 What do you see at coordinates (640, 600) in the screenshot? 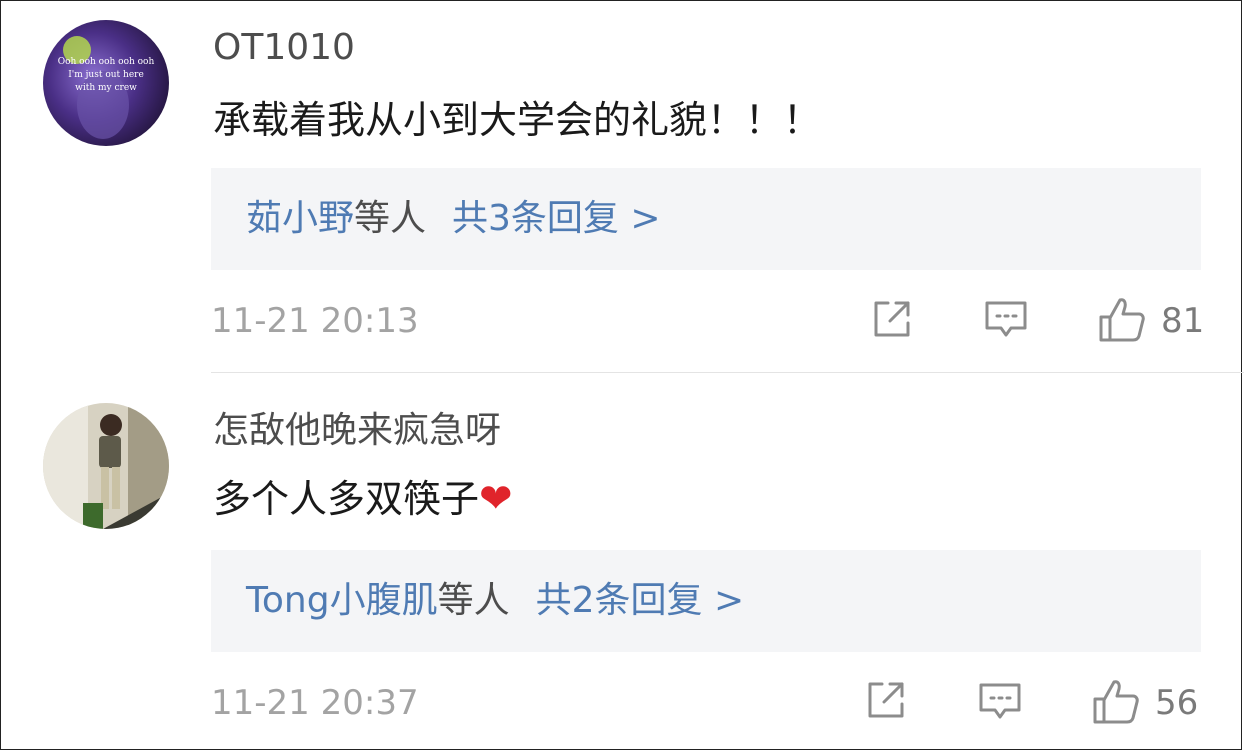
I see `reply-count-link: 共2条回复 >` at bounding box center [640, 600].